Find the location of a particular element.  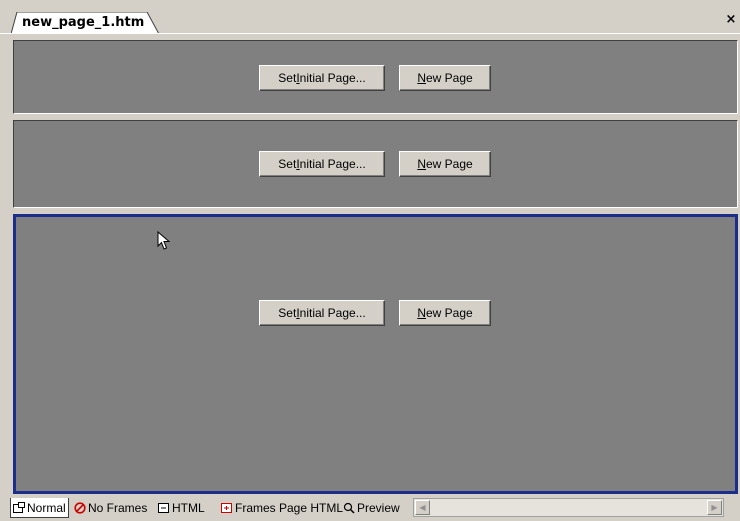

tab-html: HTML is located at coordinates (181, 508).